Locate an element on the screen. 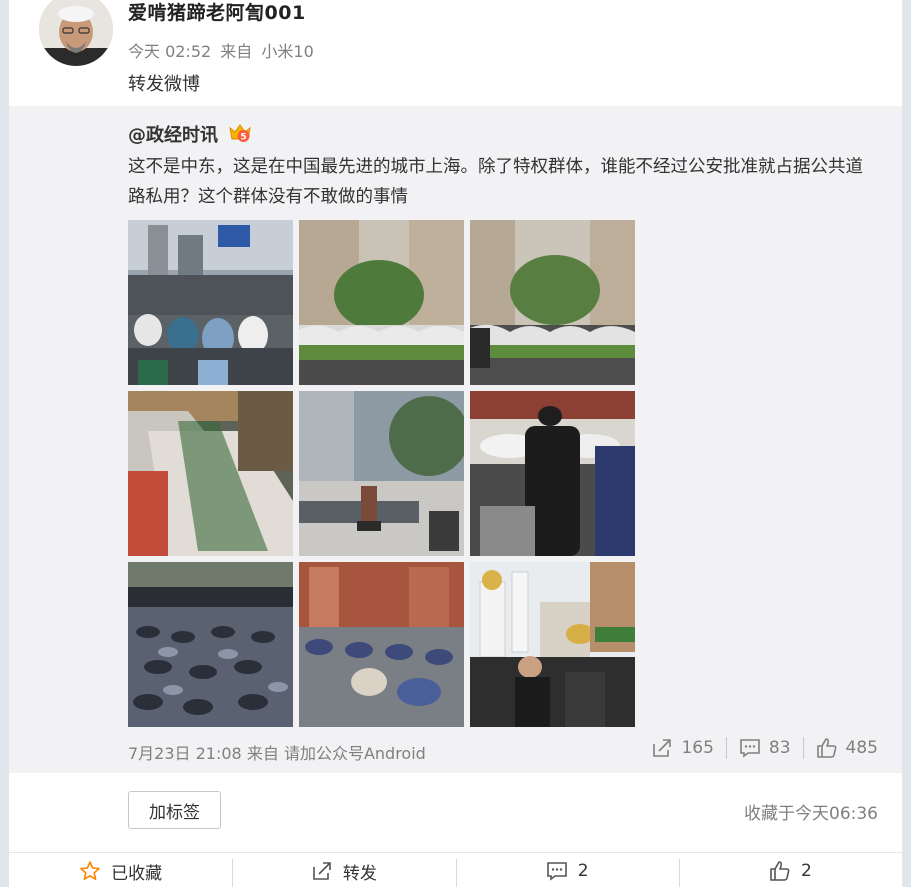 The image size is (911, 887). quoted-repost-count: 165 is located at coordinates (697, 748).